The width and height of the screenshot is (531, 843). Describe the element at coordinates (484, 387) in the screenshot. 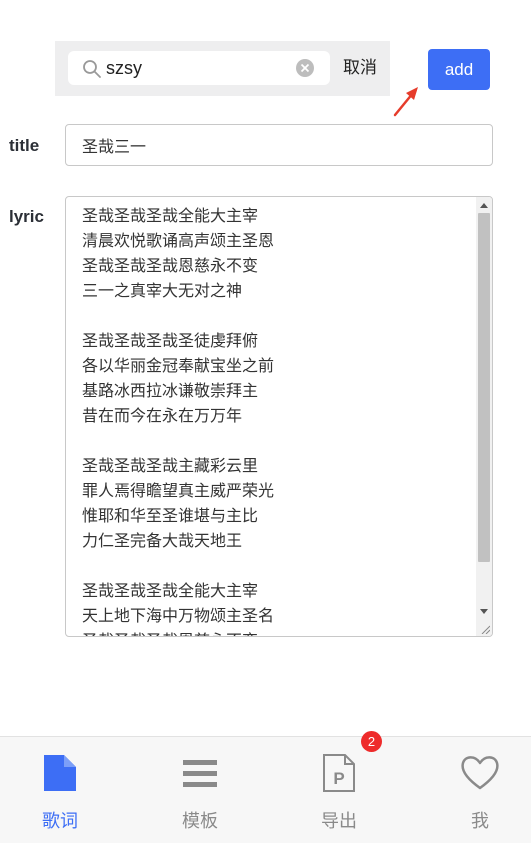

I see `scroll-thumb` at that location.